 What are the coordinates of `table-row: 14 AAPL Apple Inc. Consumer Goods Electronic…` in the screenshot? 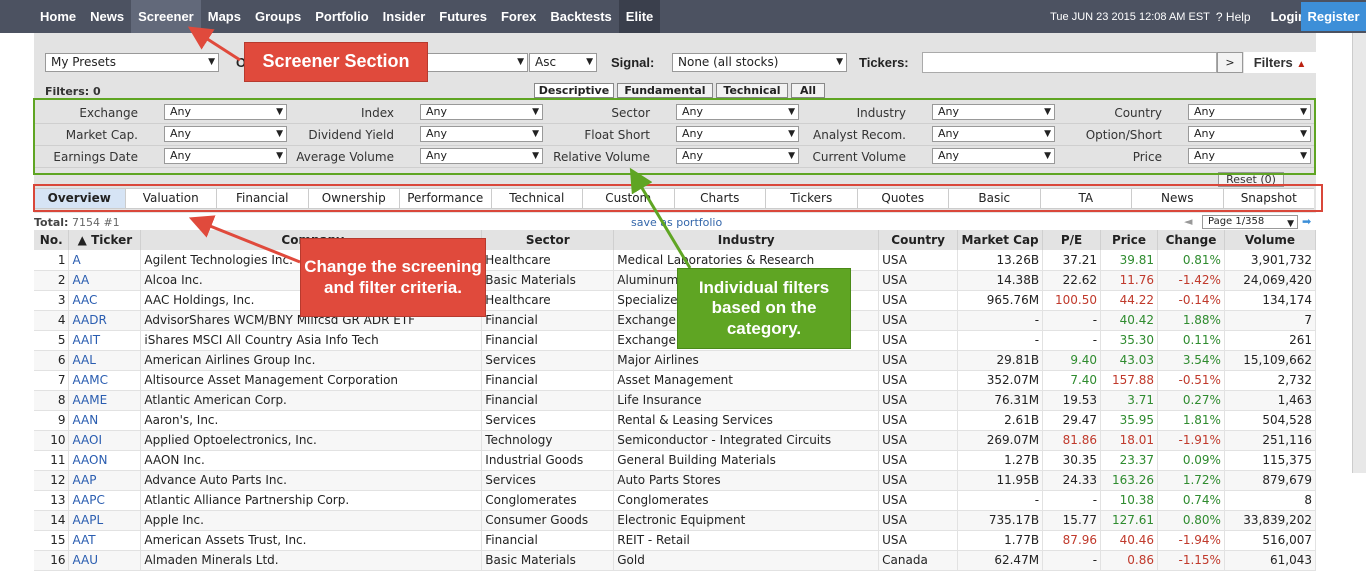 It's located at (675, 520).